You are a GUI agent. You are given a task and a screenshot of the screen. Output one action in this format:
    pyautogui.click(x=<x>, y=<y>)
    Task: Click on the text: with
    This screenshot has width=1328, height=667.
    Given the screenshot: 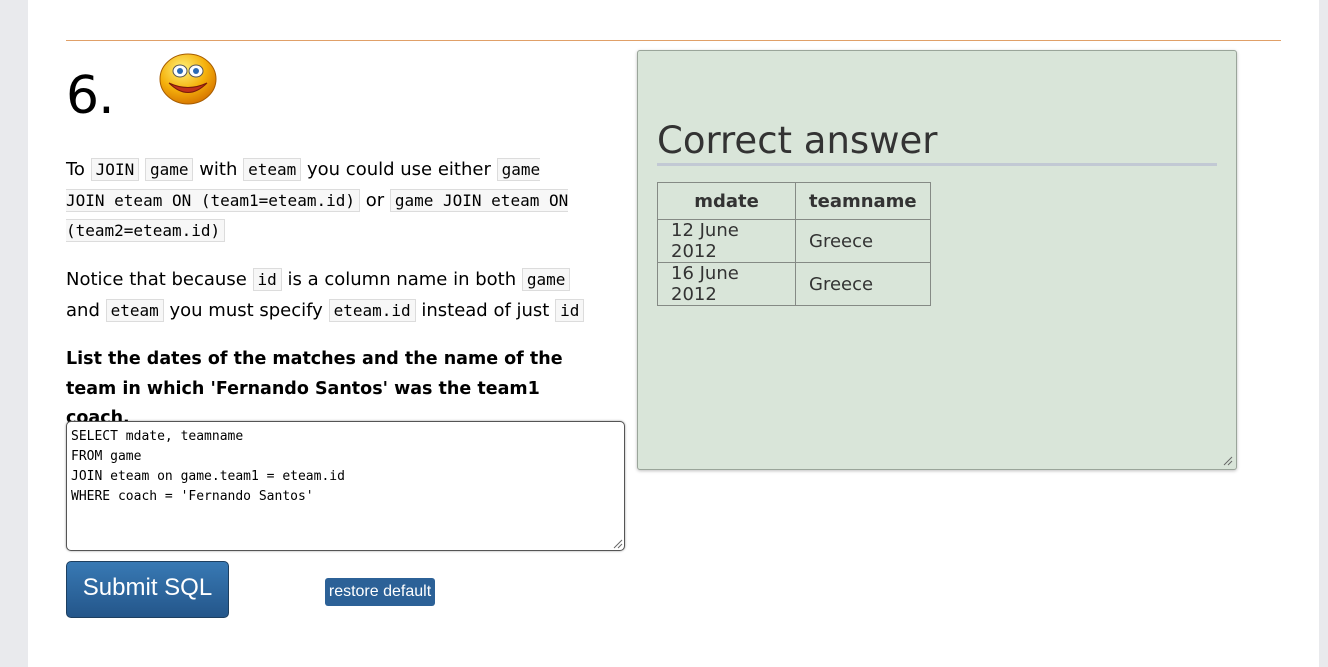 What is the action you would take?
    pyautogui.click(x=218, y=169)
    